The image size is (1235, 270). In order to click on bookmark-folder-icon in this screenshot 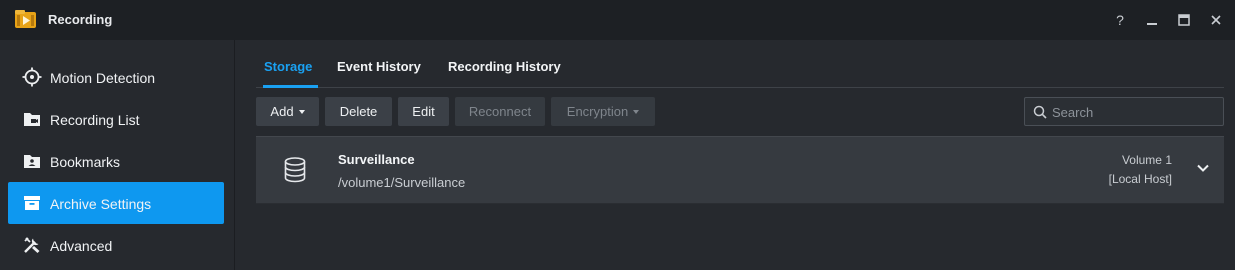, I will do `click(32, 161)`.